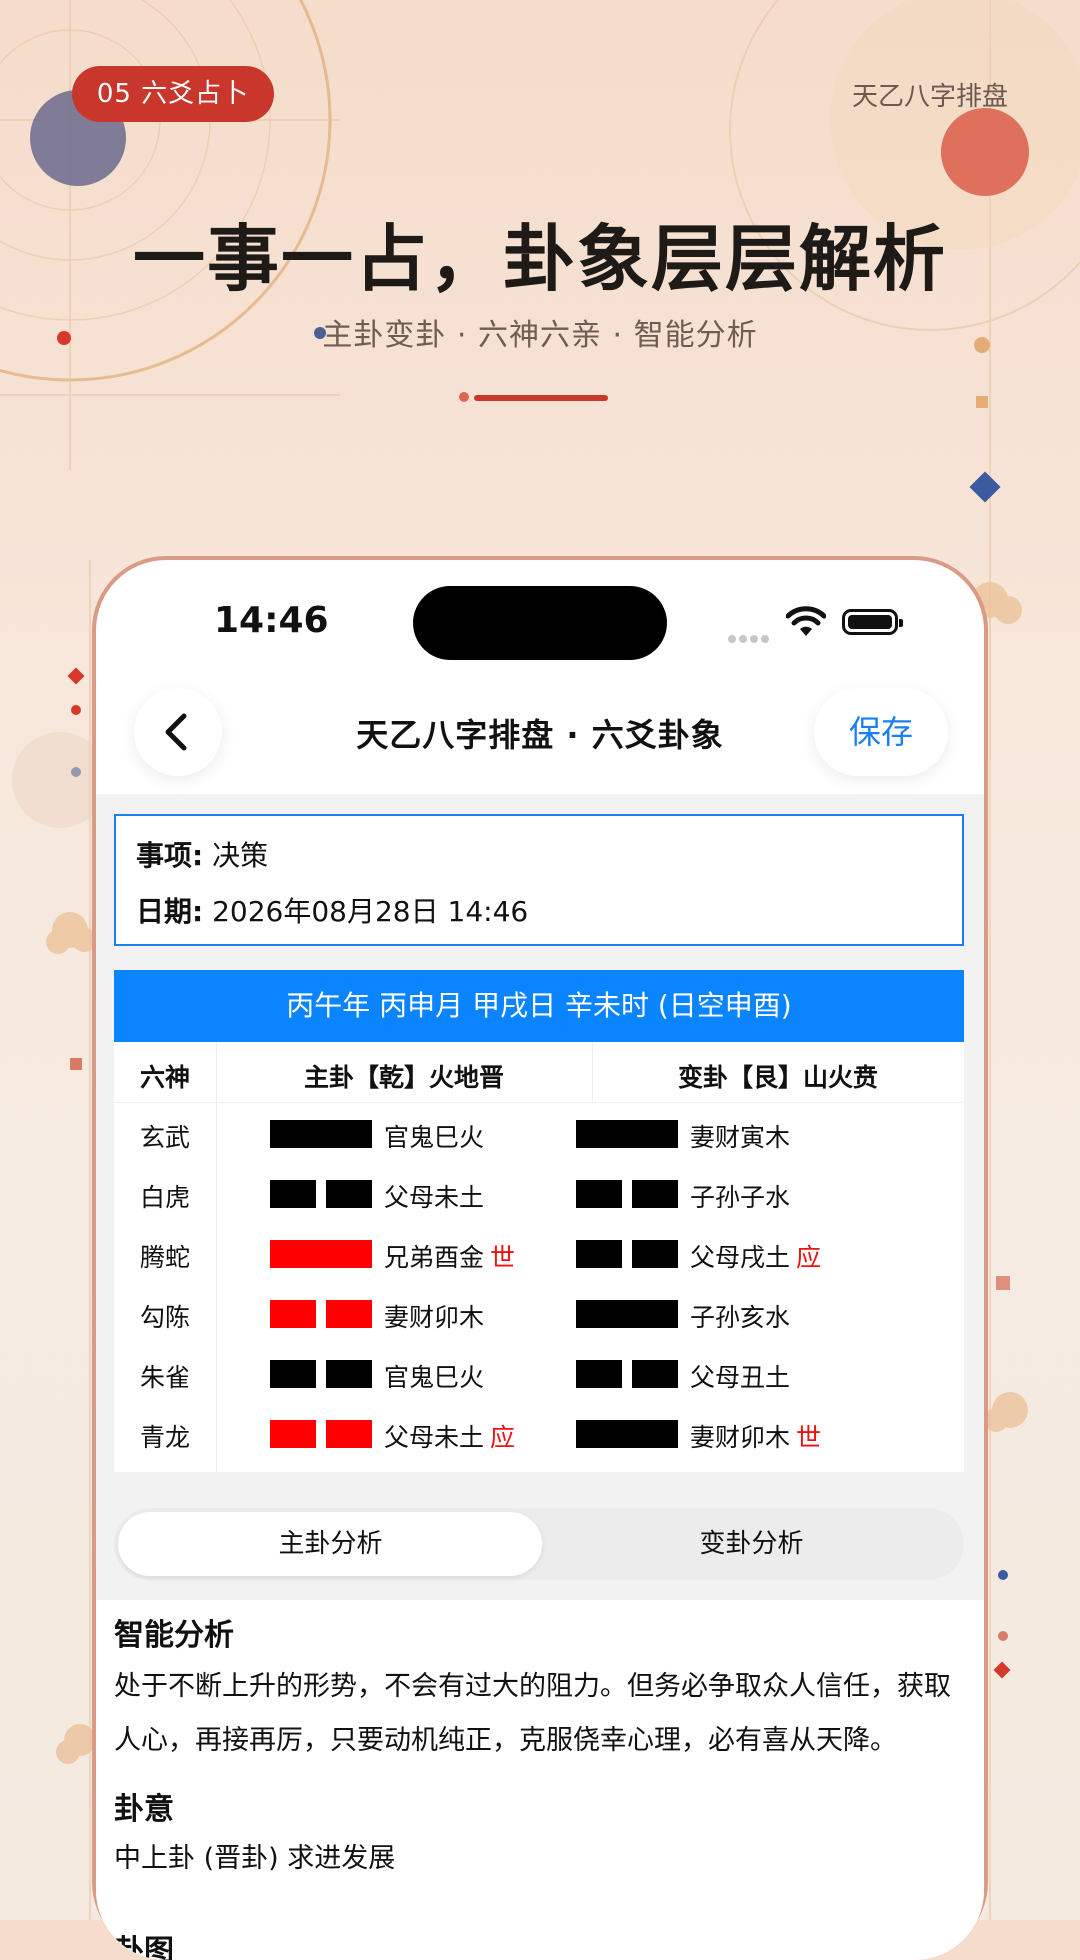 Image resolution: width=1080 pixels, height=1960 pixels. I want to click on date-value: 2026年08月28日 14:46, so click(370, 911).